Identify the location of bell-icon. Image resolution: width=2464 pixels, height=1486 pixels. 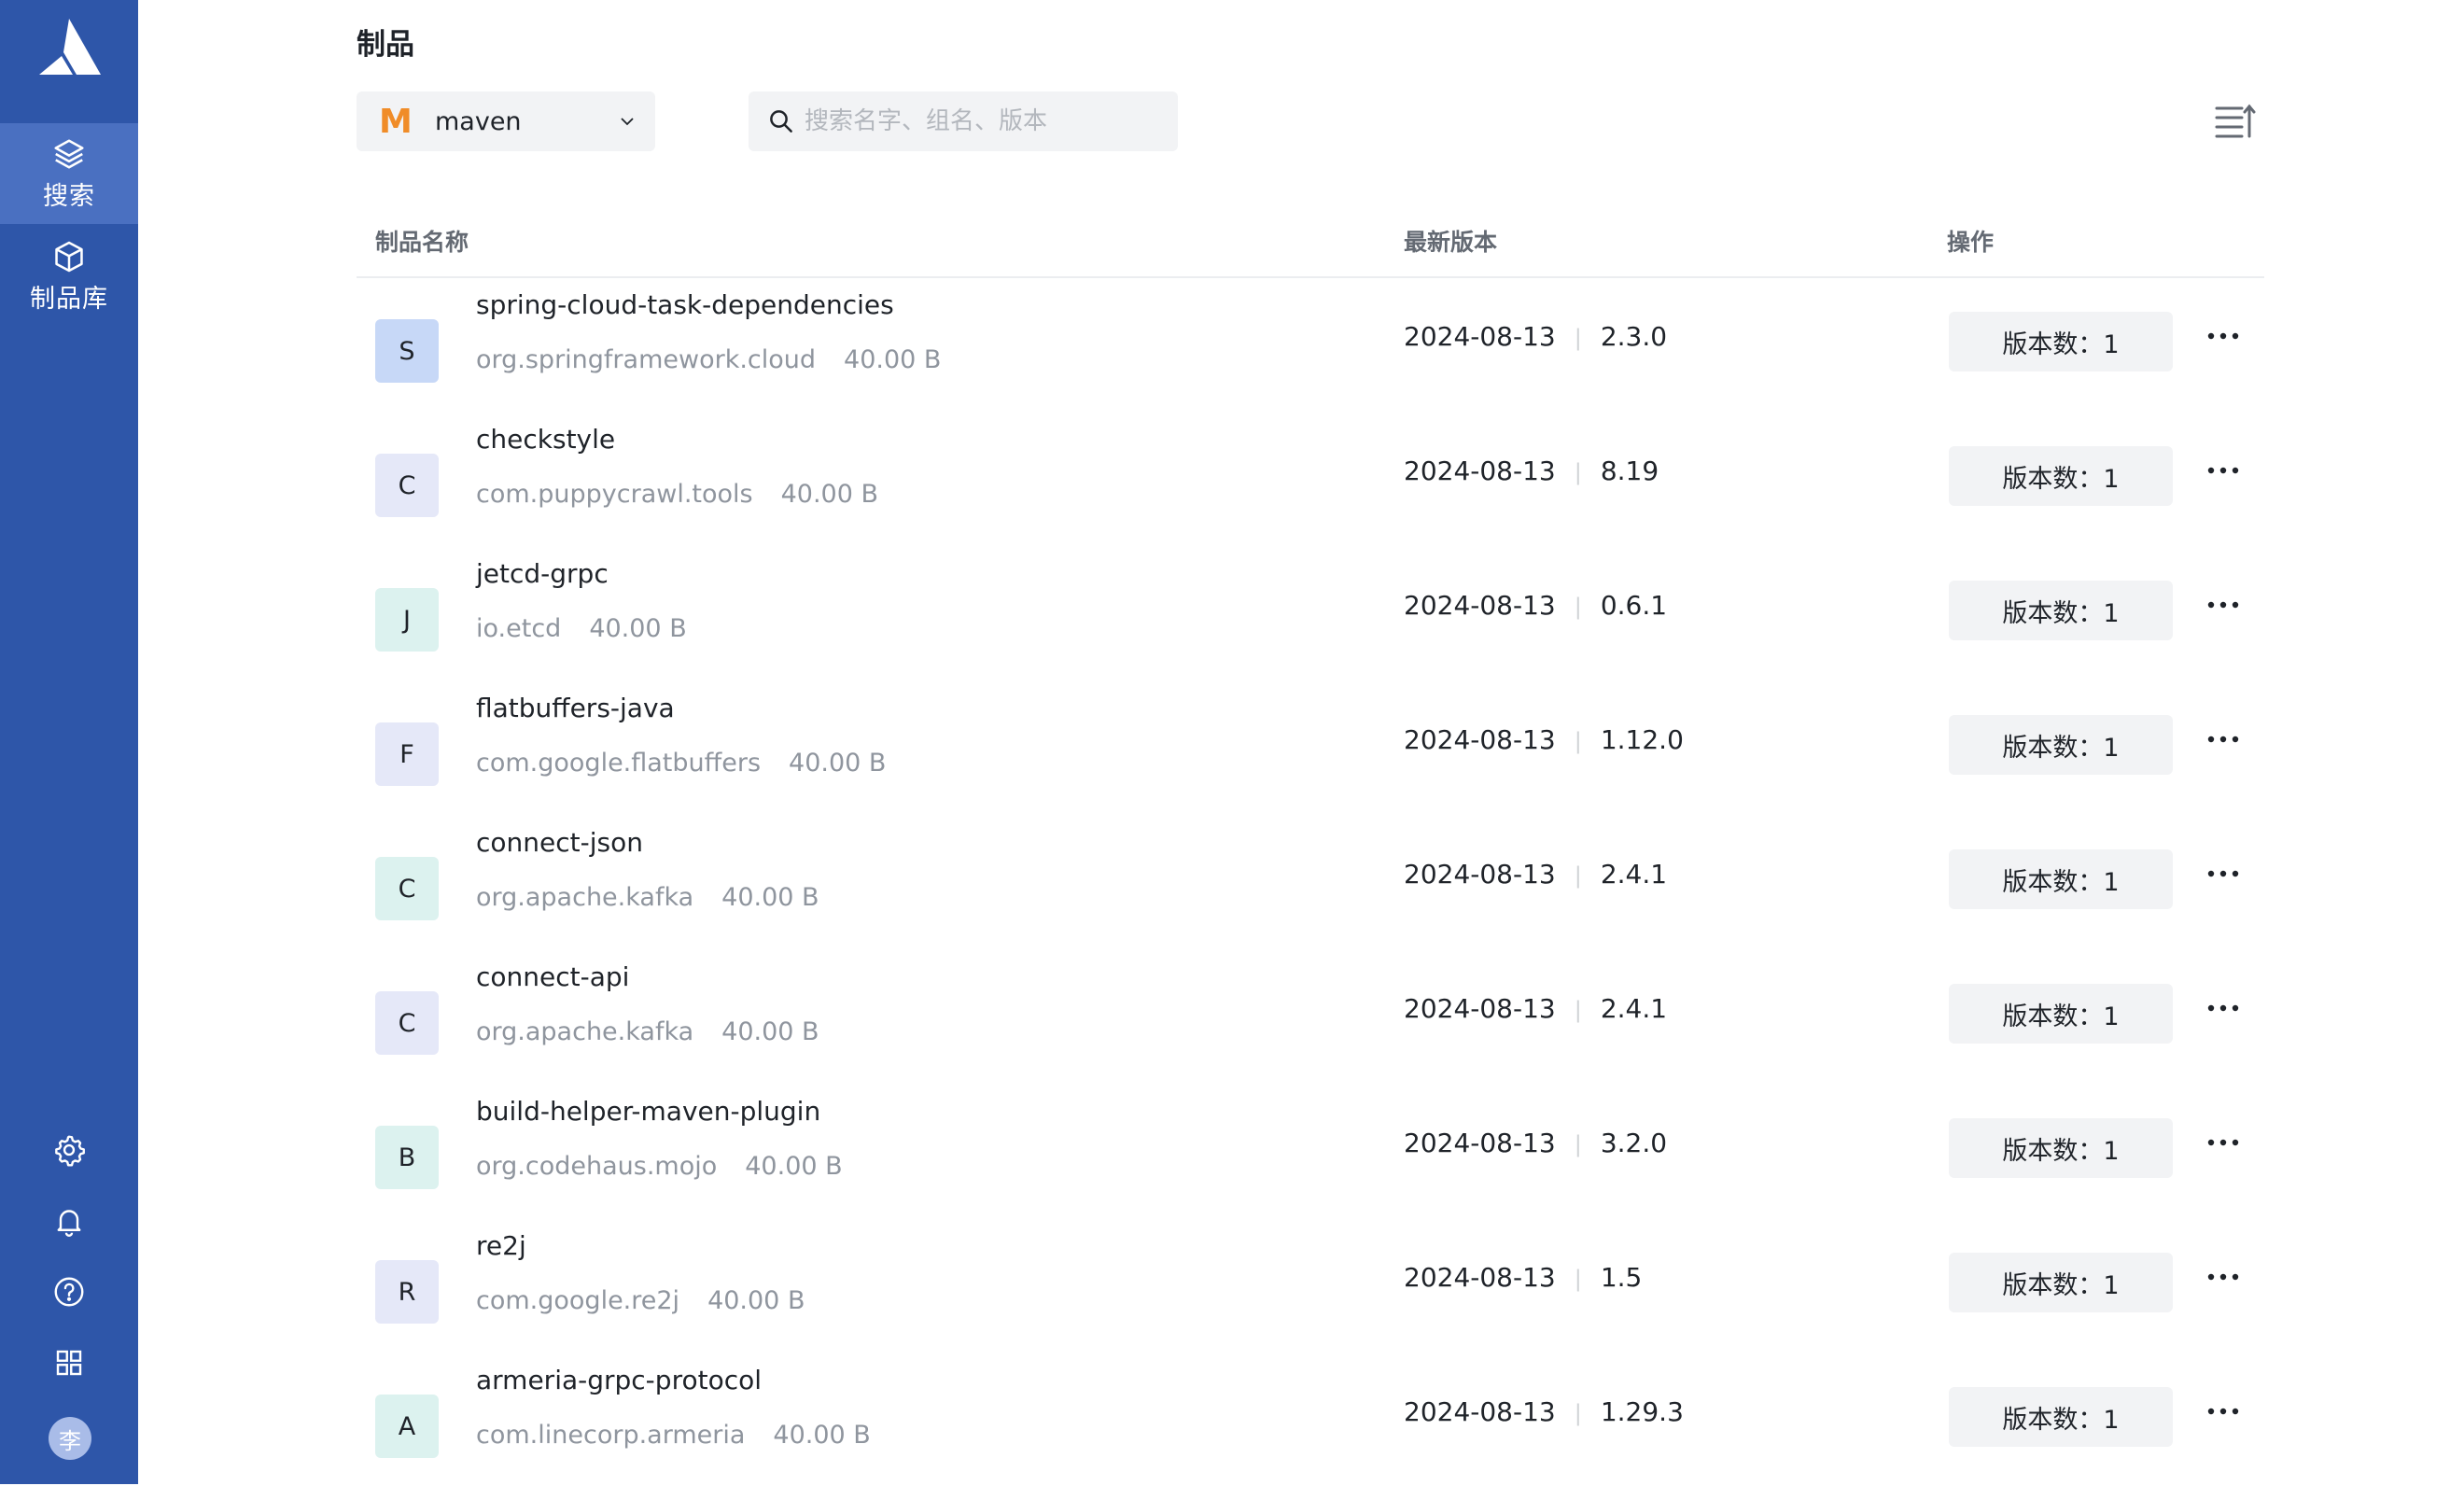
(69, 1221).